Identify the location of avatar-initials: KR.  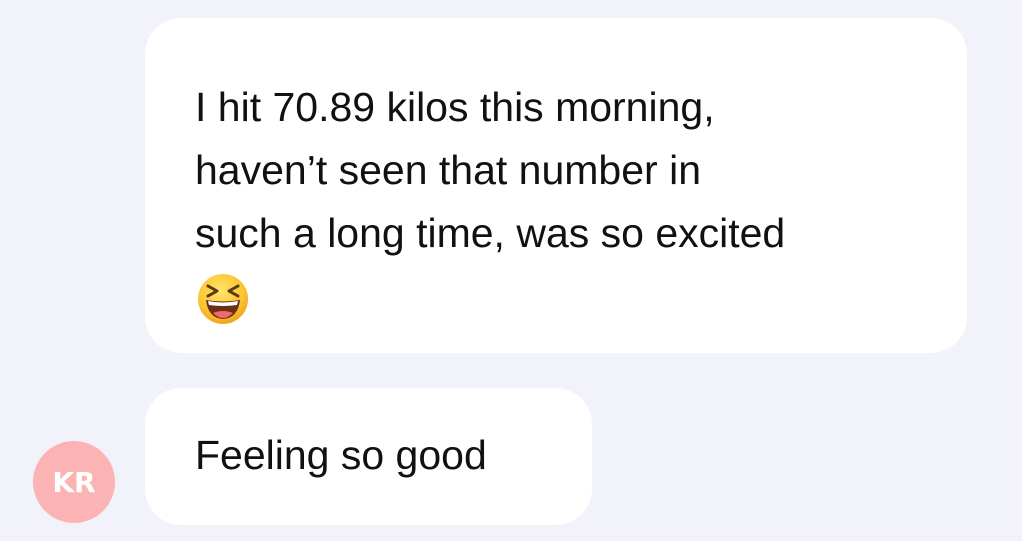
(74, 482).